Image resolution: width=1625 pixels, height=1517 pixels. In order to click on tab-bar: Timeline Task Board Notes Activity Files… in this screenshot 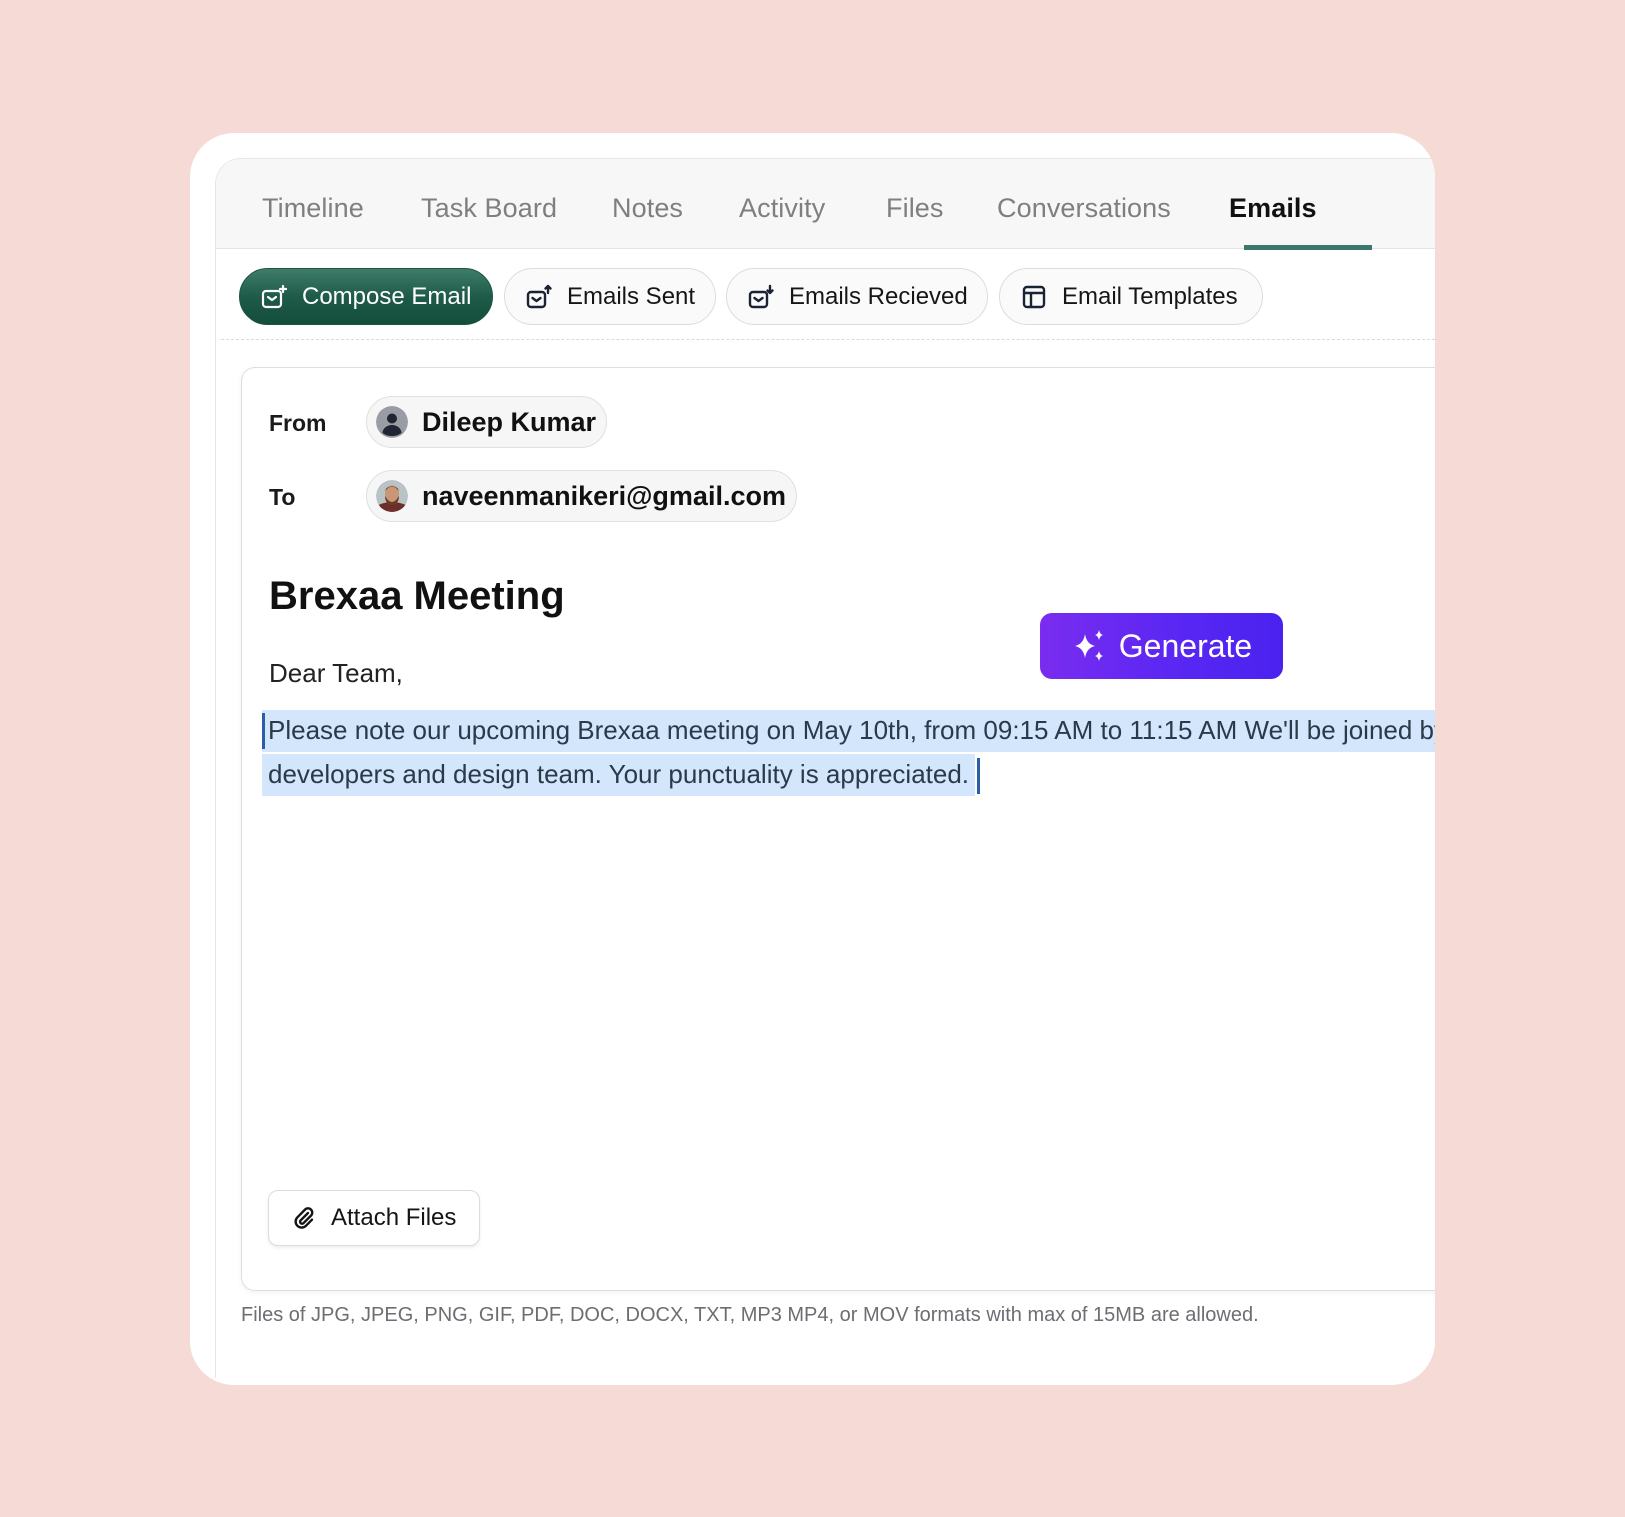, I will do `click(825, 204)`.